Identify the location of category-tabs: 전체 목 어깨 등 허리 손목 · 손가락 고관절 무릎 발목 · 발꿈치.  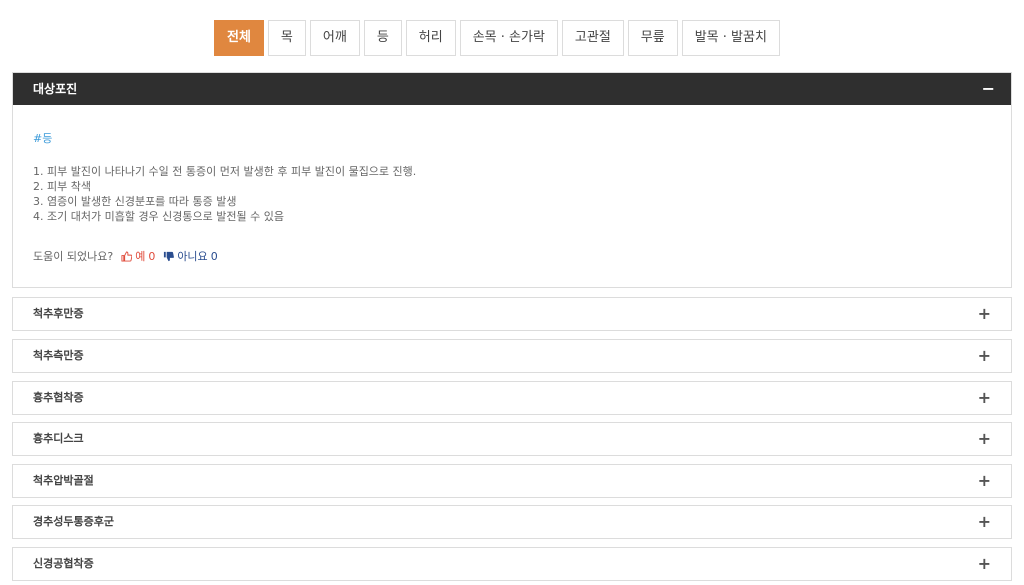
(497, 38).